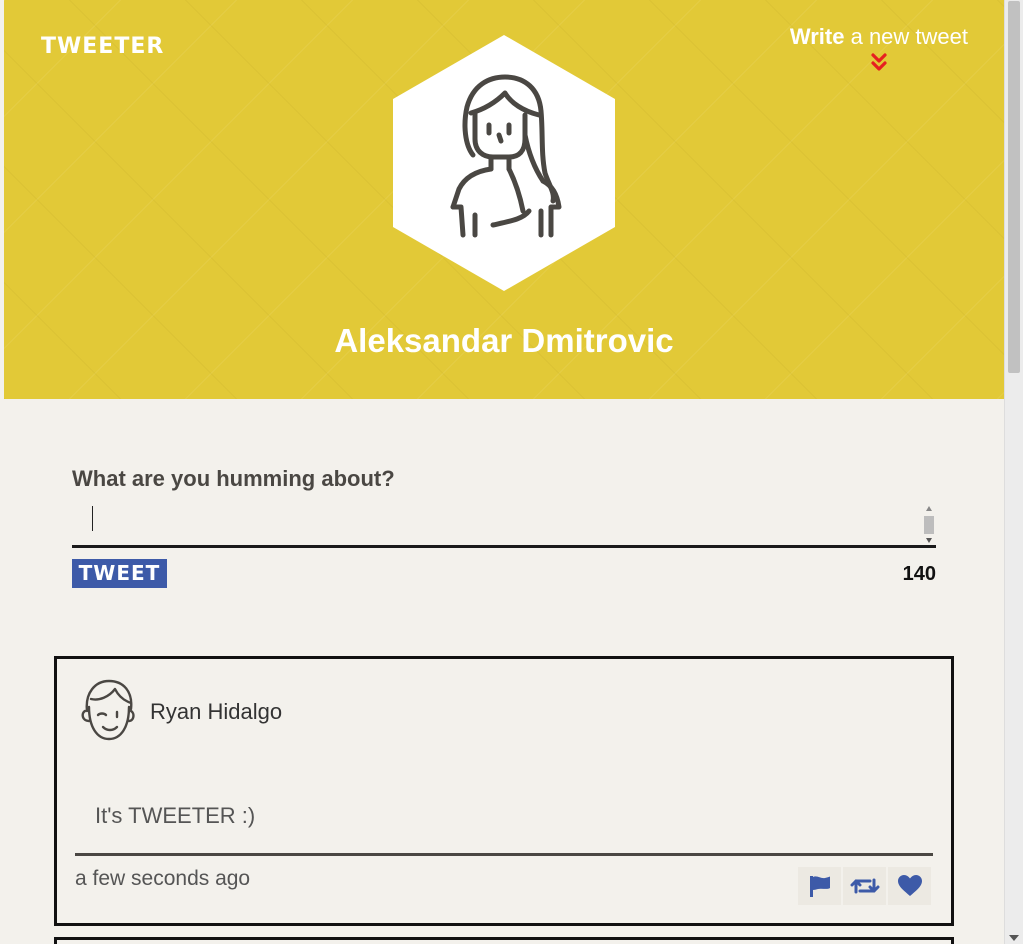  Describe the element at coordinates (216, 712) in the screenshot. I see `tweet-author-name: Ryan Hidalgo` at that location.